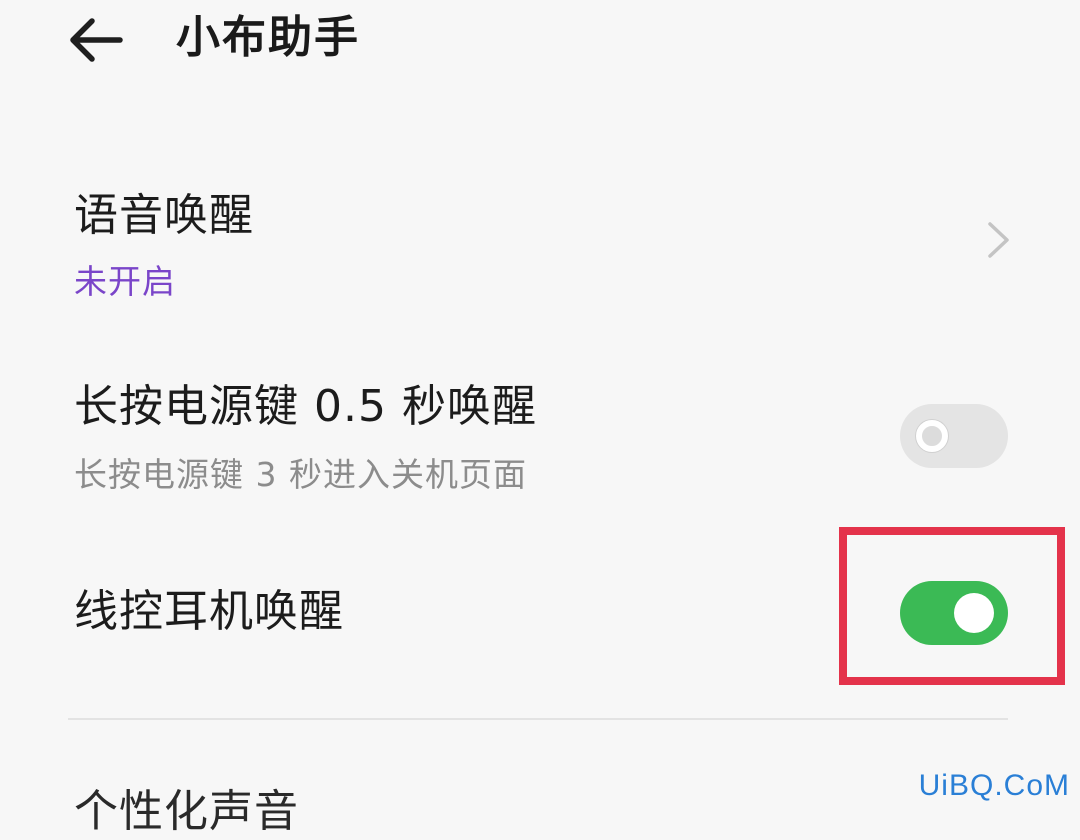  What do you see at coordinates (268, 37) in the screenshot?
I see `page-title: 小布助手` at bounding box center [268, 37].